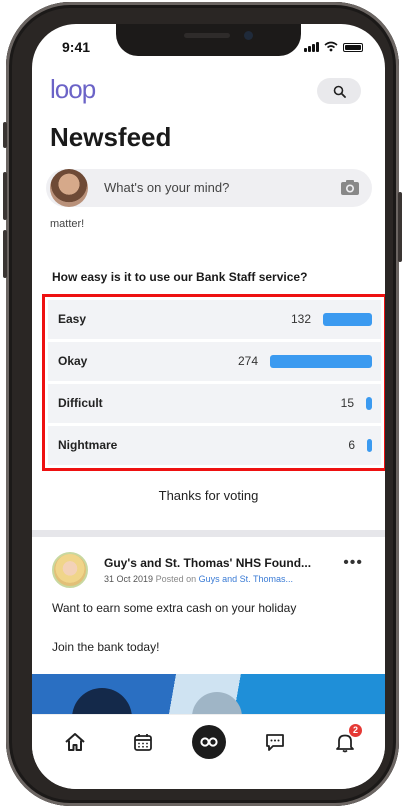 The image size is (405, 809). What do you see at coordinates (300, 319) in the screenshot?
I see `poll-option-count: 132` at bounding box center [300, 319].